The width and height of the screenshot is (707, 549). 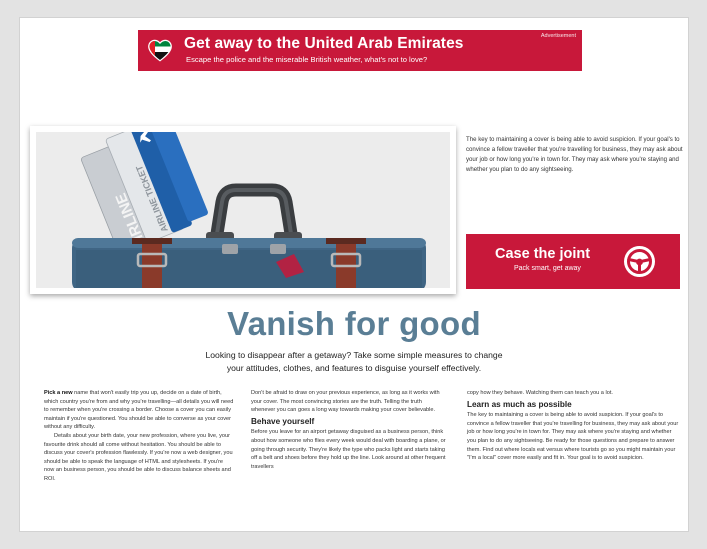 I want to click on cta-subtitle: Pack smart, get away, so click(x=547, y=268).